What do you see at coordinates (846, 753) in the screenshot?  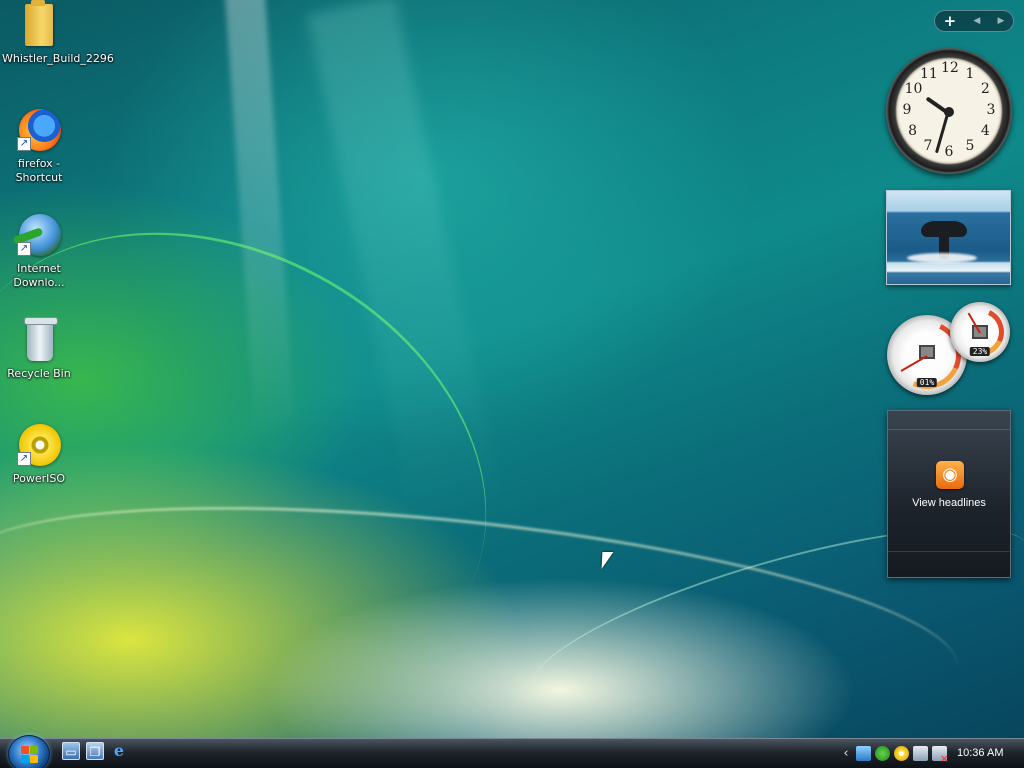 I see `show-hidden-icons-button: ‹` at bounding box center [846, 753].